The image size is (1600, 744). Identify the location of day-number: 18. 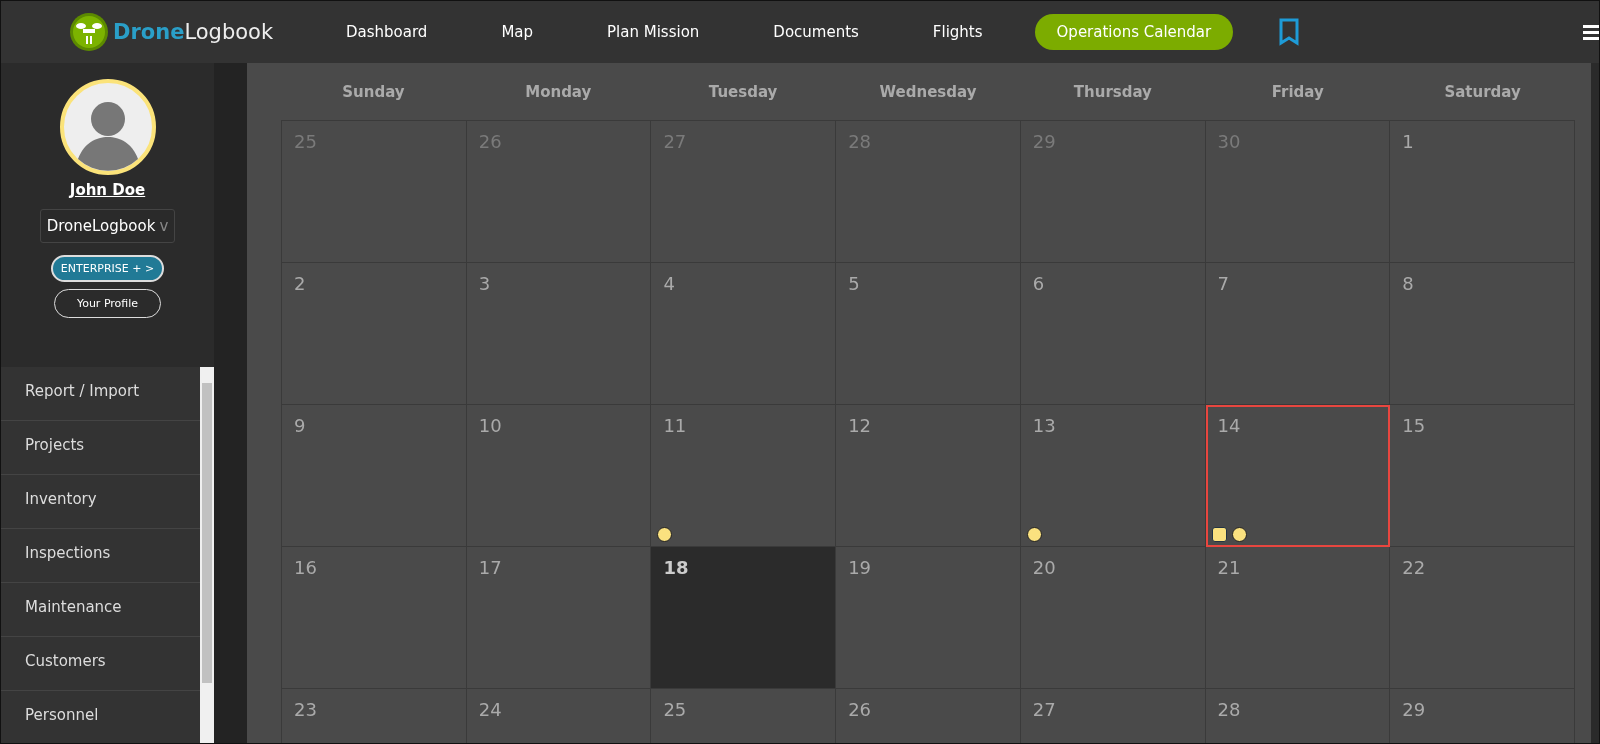
(676, 567).